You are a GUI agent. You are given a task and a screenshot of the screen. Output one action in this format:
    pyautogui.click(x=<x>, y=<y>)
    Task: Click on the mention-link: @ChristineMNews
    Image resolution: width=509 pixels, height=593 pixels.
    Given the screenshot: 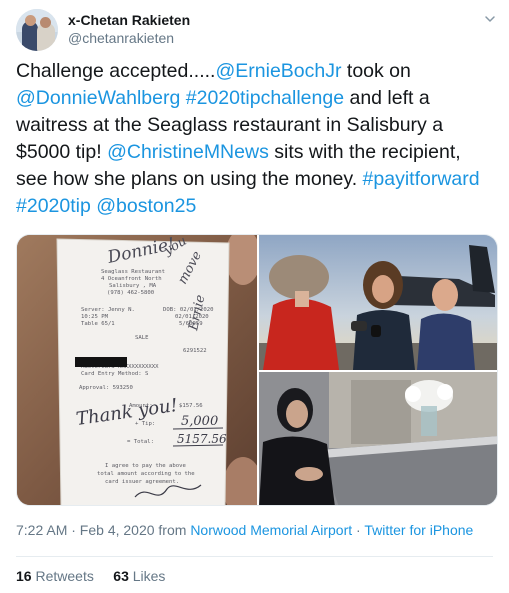 What is the action you would take?
    pyautogui.click(x=188, y=152)
    